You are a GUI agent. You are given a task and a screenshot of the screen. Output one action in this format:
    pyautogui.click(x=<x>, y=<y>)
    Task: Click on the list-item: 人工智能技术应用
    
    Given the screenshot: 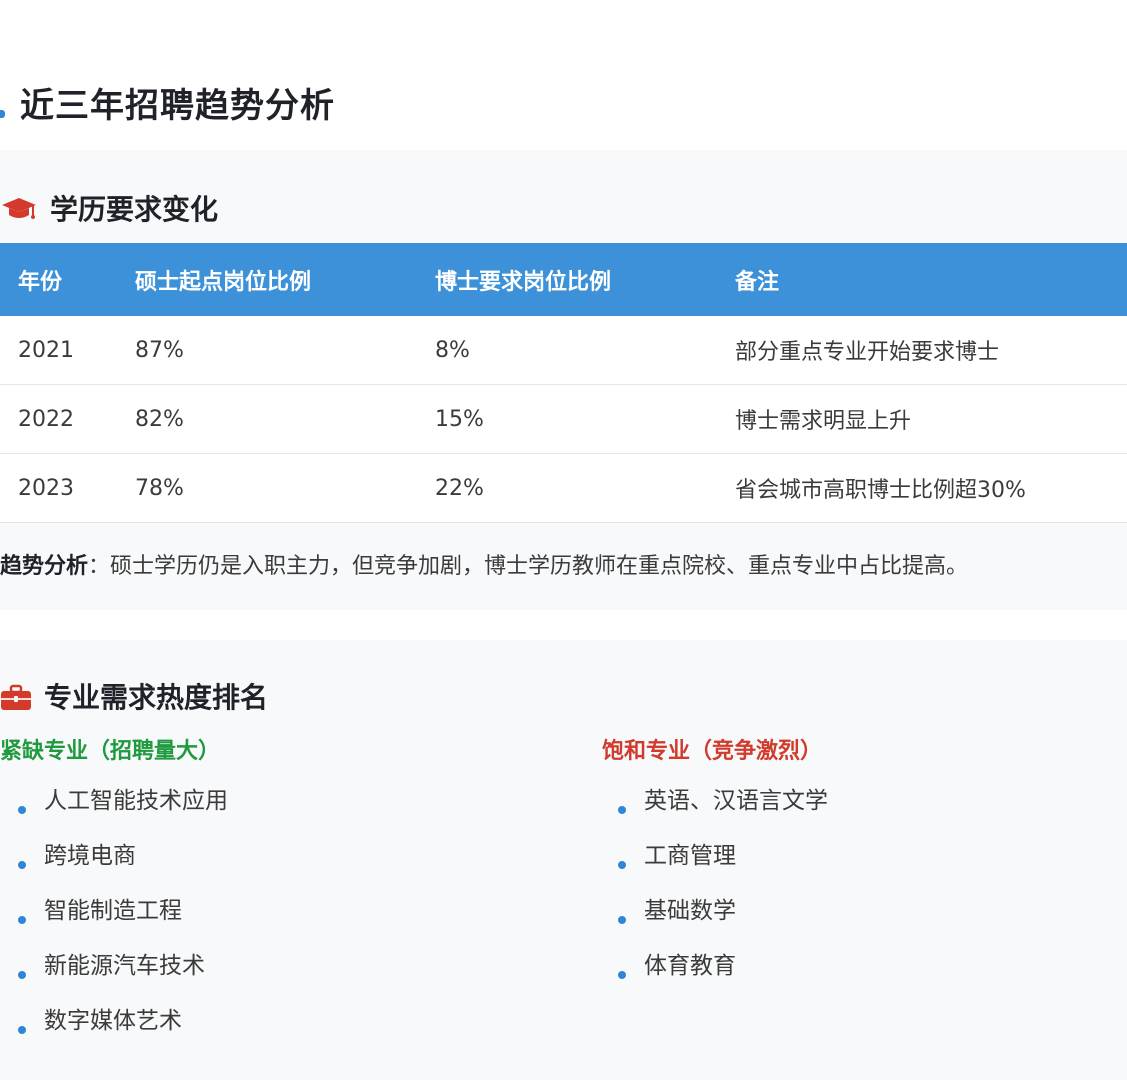 What is the action you would take?
    pyautogui.click(x=123, y=810)
    